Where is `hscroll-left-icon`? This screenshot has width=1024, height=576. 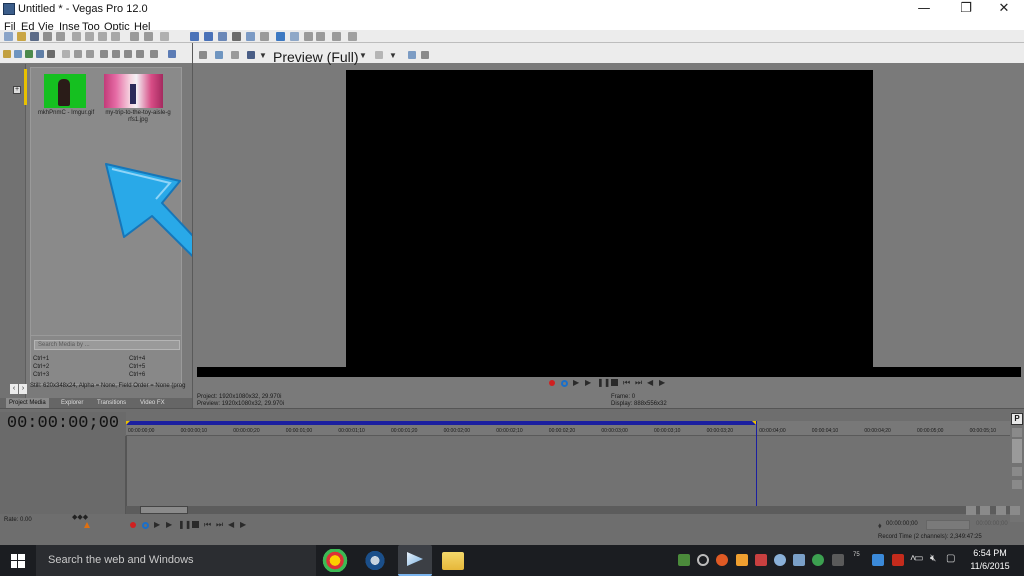 hscroll-left-icon is located at coordinates (971, 510).